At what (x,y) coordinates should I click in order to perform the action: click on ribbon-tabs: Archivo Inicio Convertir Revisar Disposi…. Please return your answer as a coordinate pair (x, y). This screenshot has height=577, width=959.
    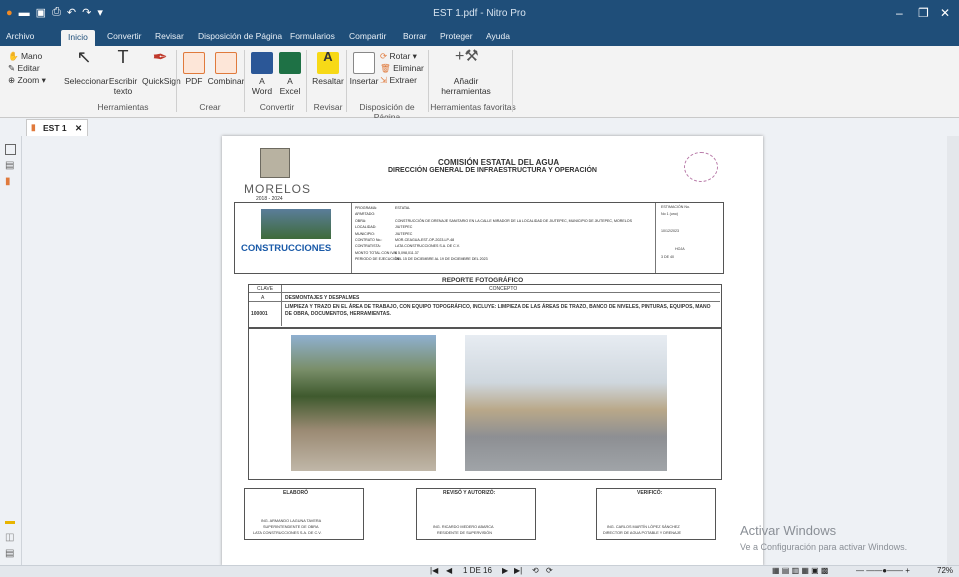
    Looking at the image, I should click on (479, 37).